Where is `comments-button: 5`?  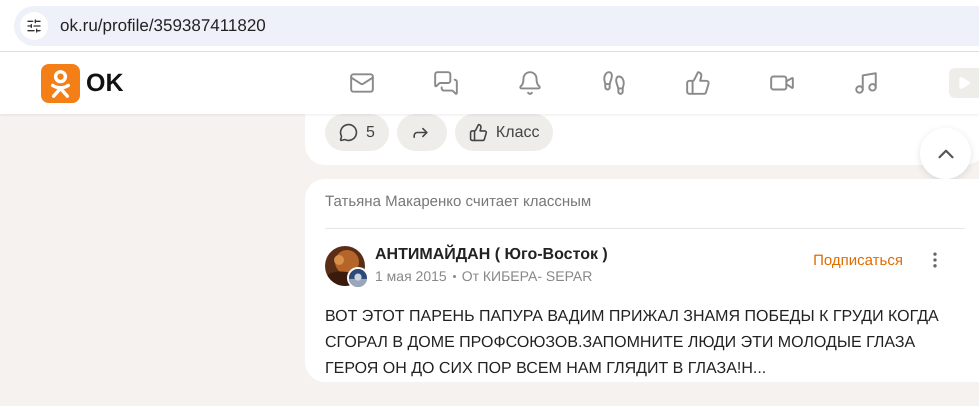
comments-button: 5 is located at coordinates (357, 132).